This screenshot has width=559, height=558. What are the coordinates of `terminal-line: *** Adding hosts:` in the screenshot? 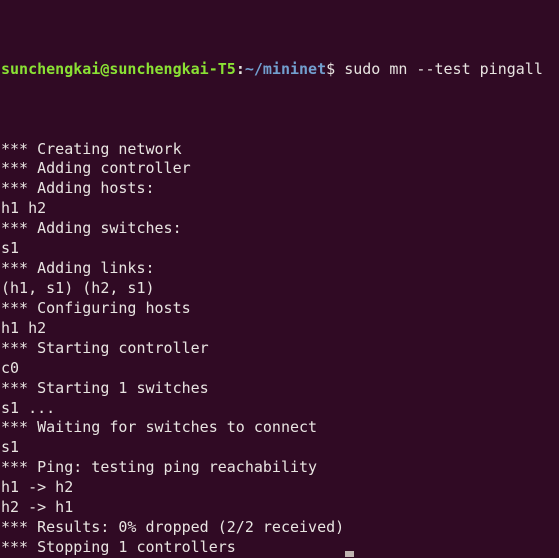 It's located at (78, 188).